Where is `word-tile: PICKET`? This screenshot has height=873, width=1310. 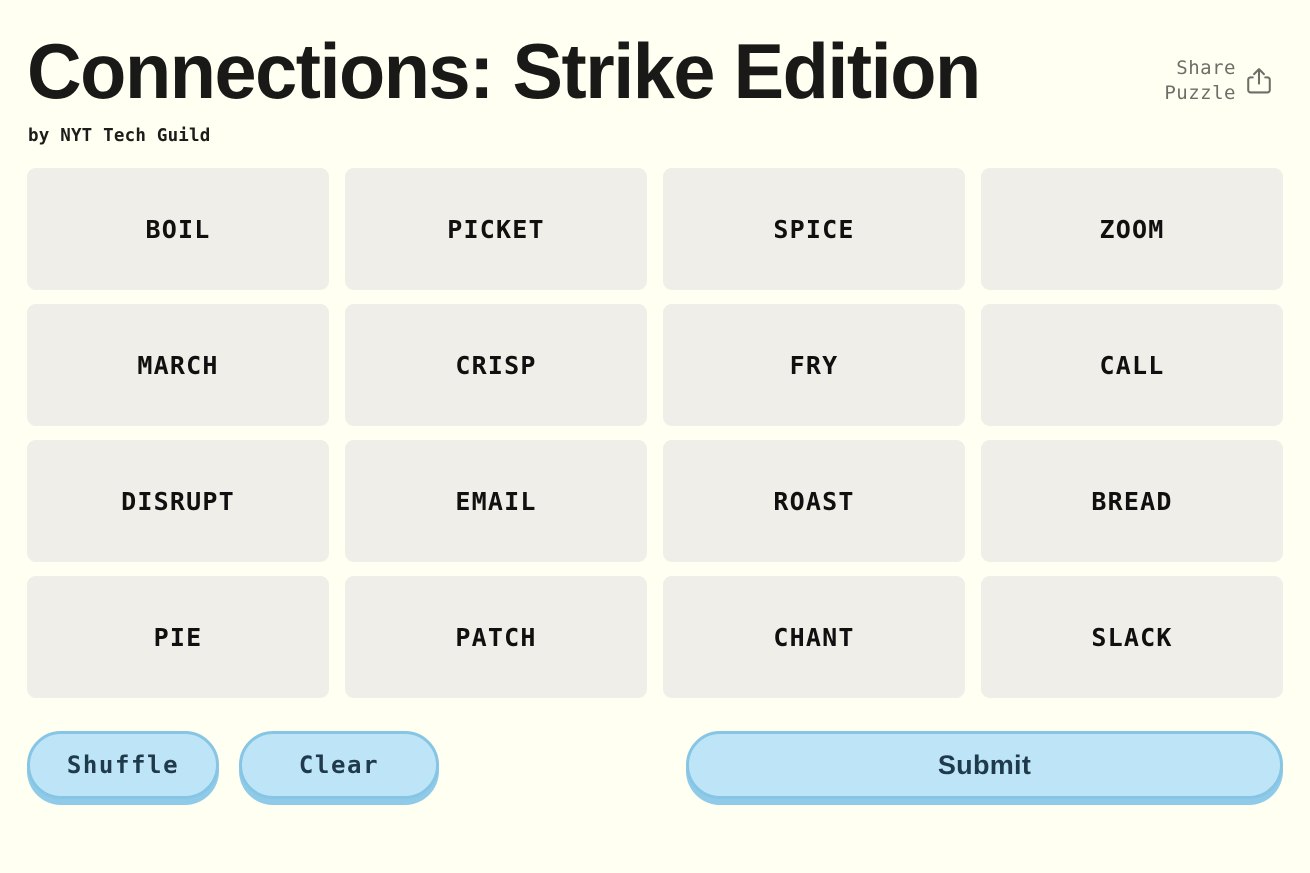
word-tile: PICKET is located at coordinates (496, 229).